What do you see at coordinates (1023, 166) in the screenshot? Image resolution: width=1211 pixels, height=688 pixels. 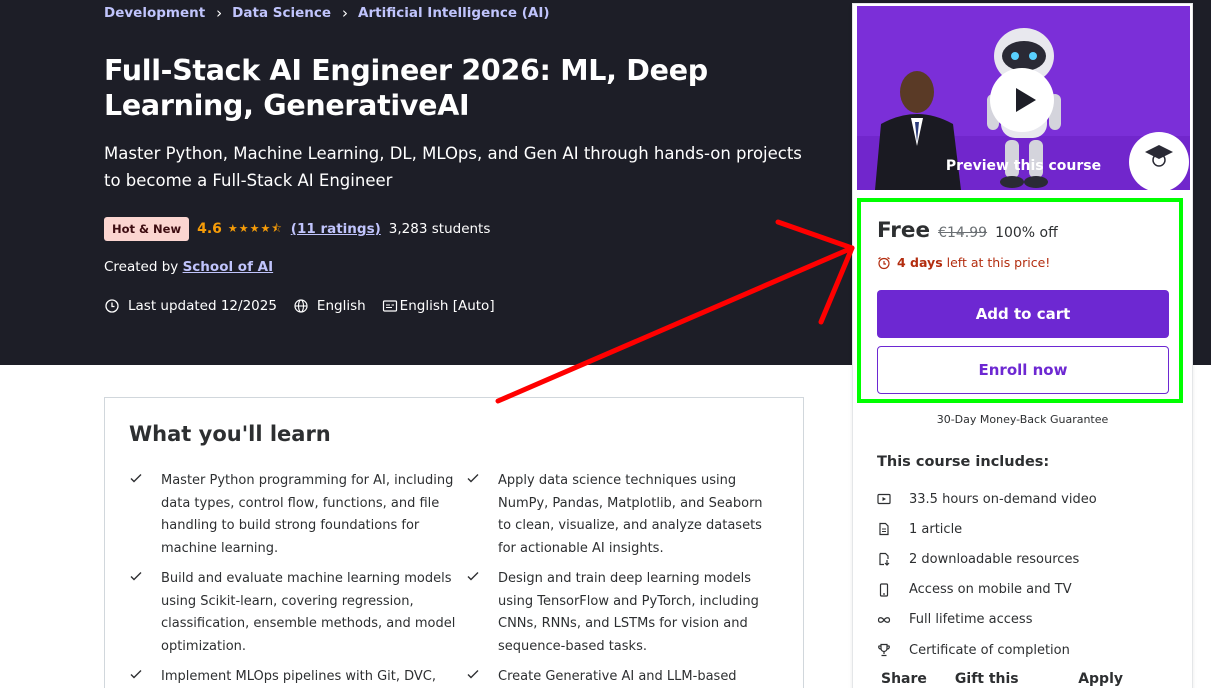 I see `preview-label: Preview this course` at bounding box center [1023, 166].